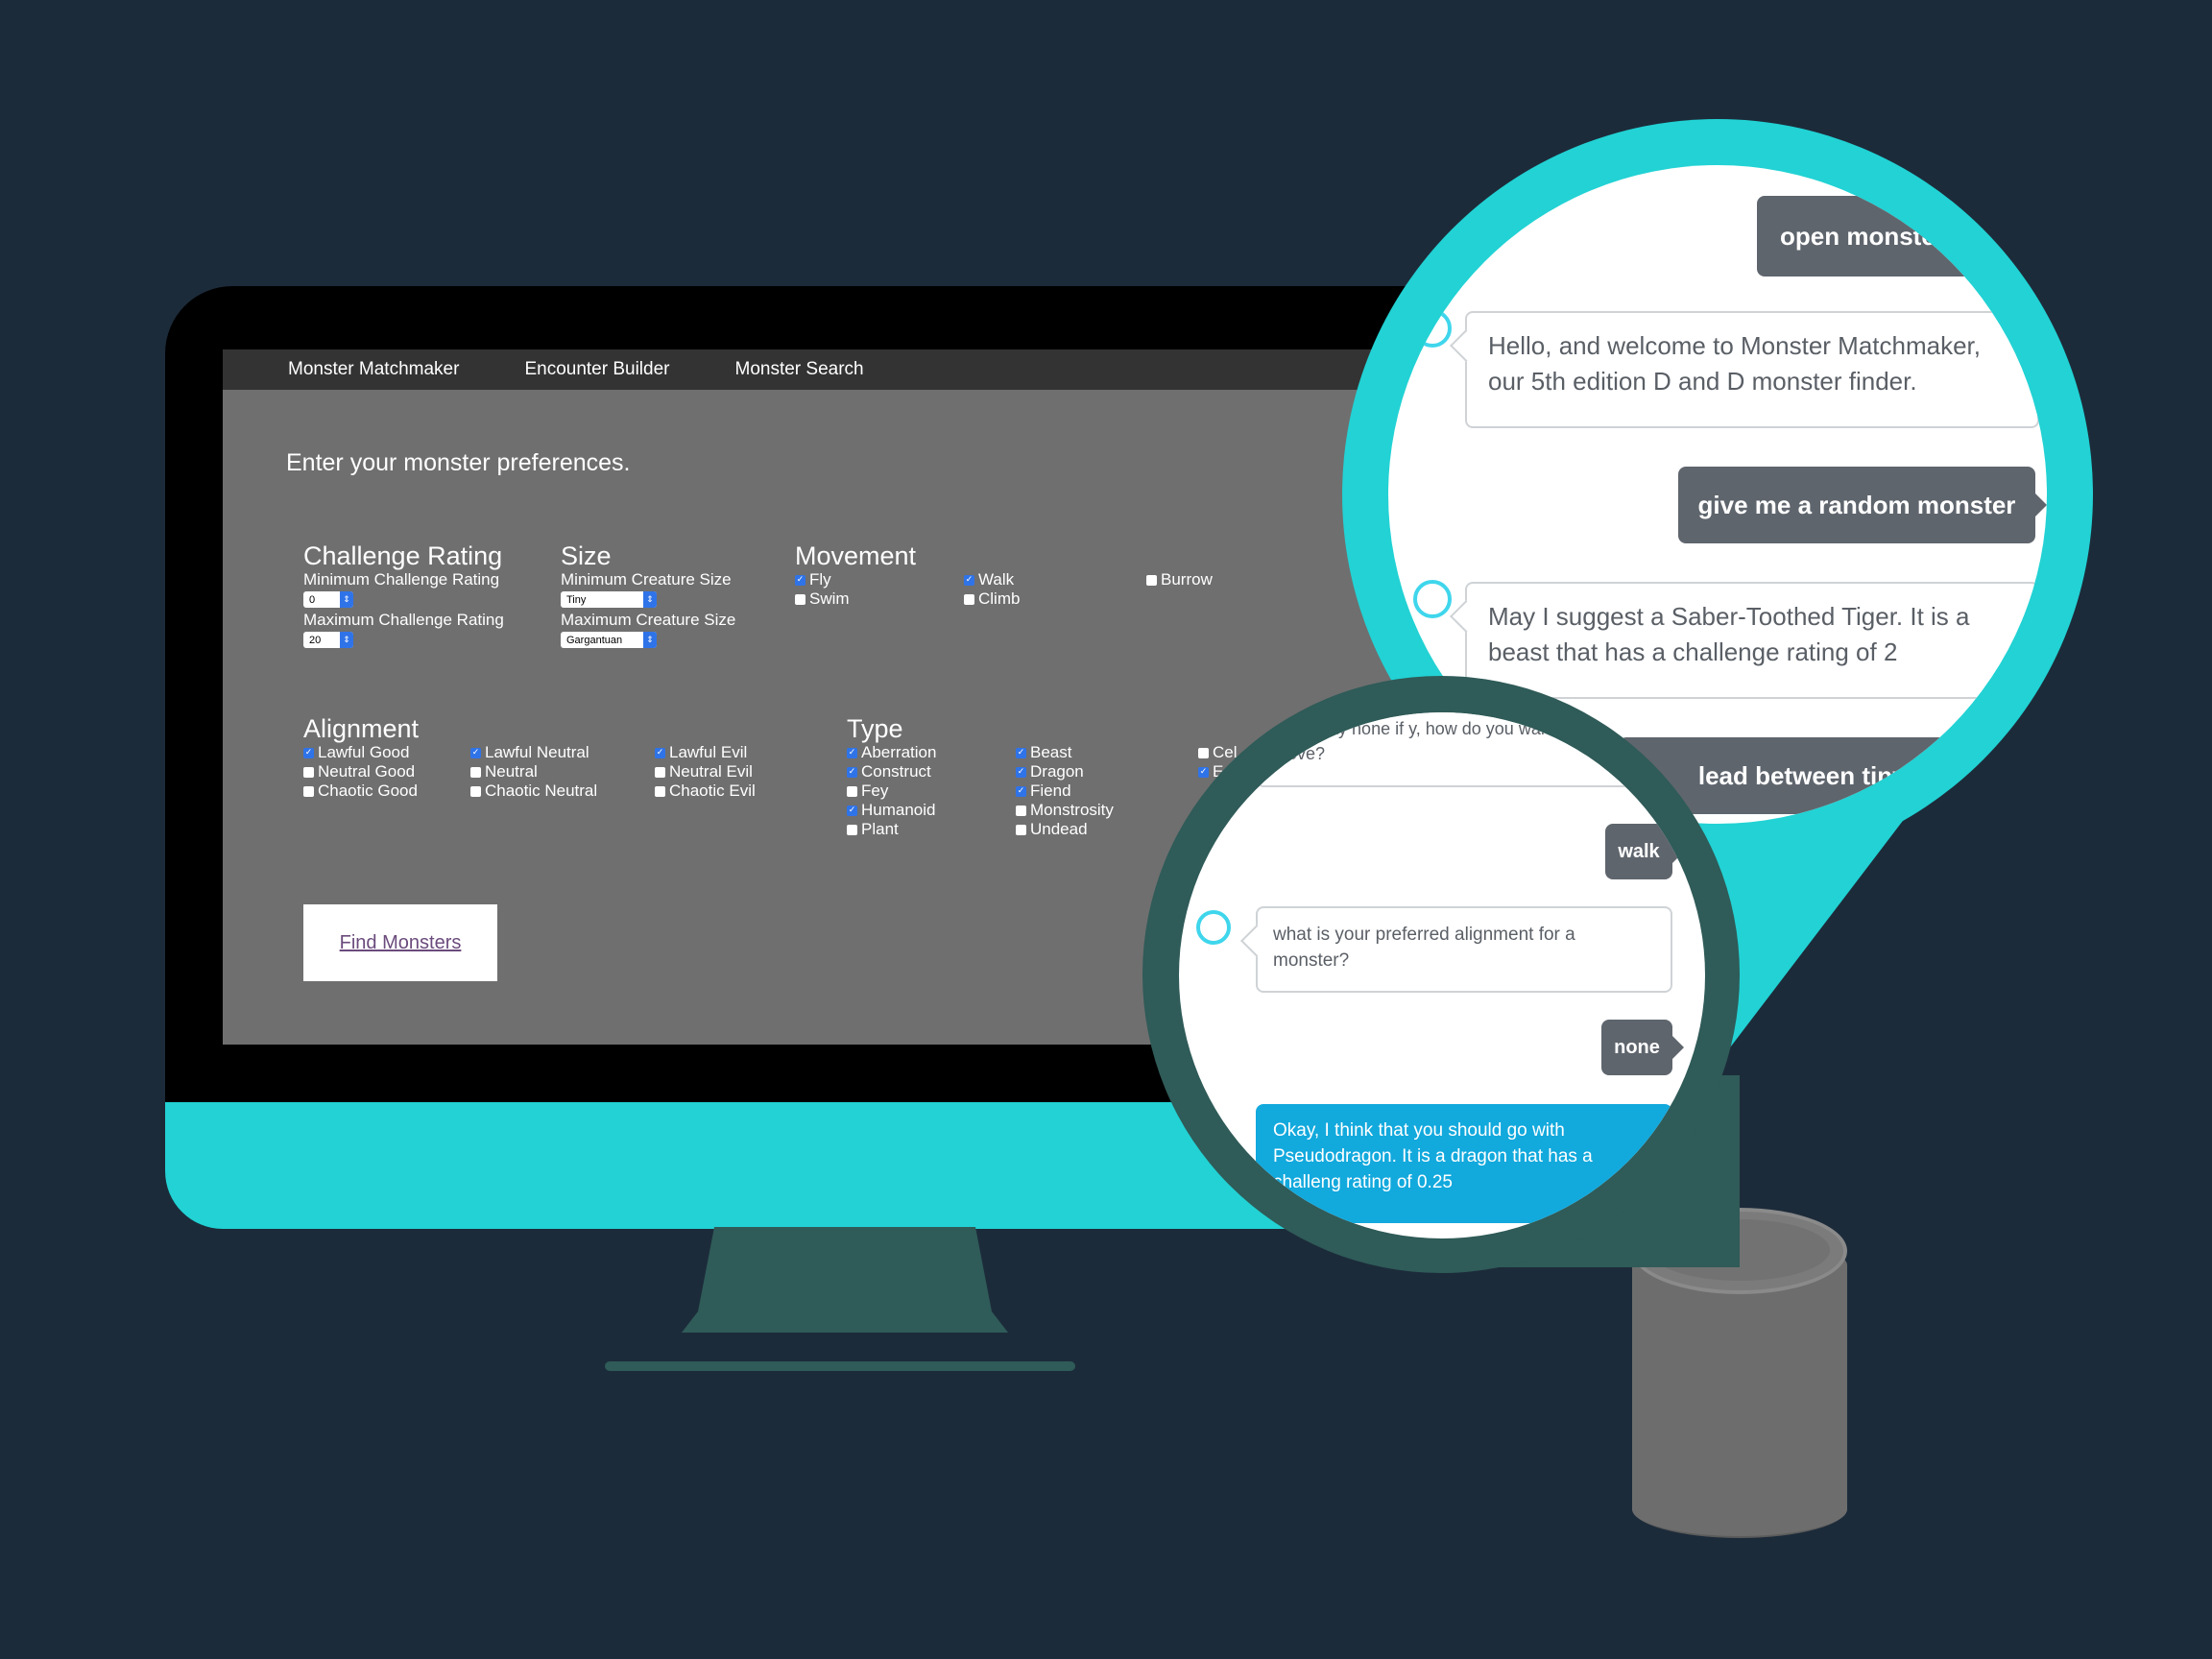 Image resolution: width=2212 pixels, height=1659 pixels. I want to click on nav-encounter-builder: Encounter Builder, so click(596, 369).